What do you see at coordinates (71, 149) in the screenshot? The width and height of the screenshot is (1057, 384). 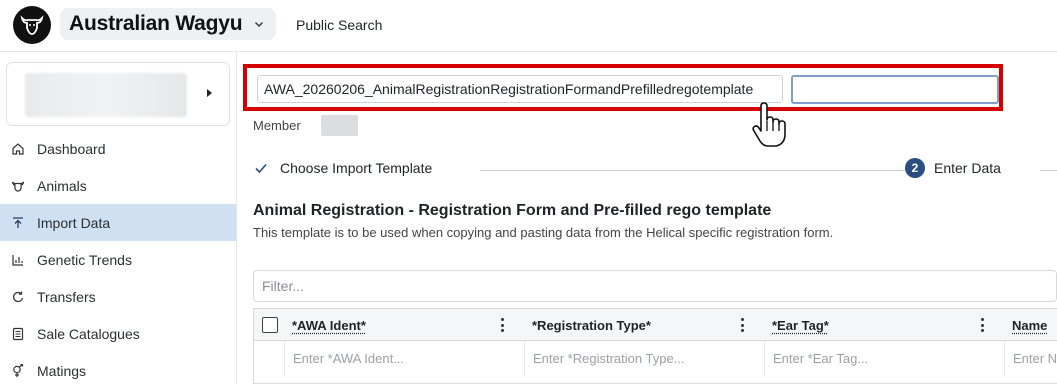 I see `sidebar-item-label: Dashboard` at bounding box center [71, 149].